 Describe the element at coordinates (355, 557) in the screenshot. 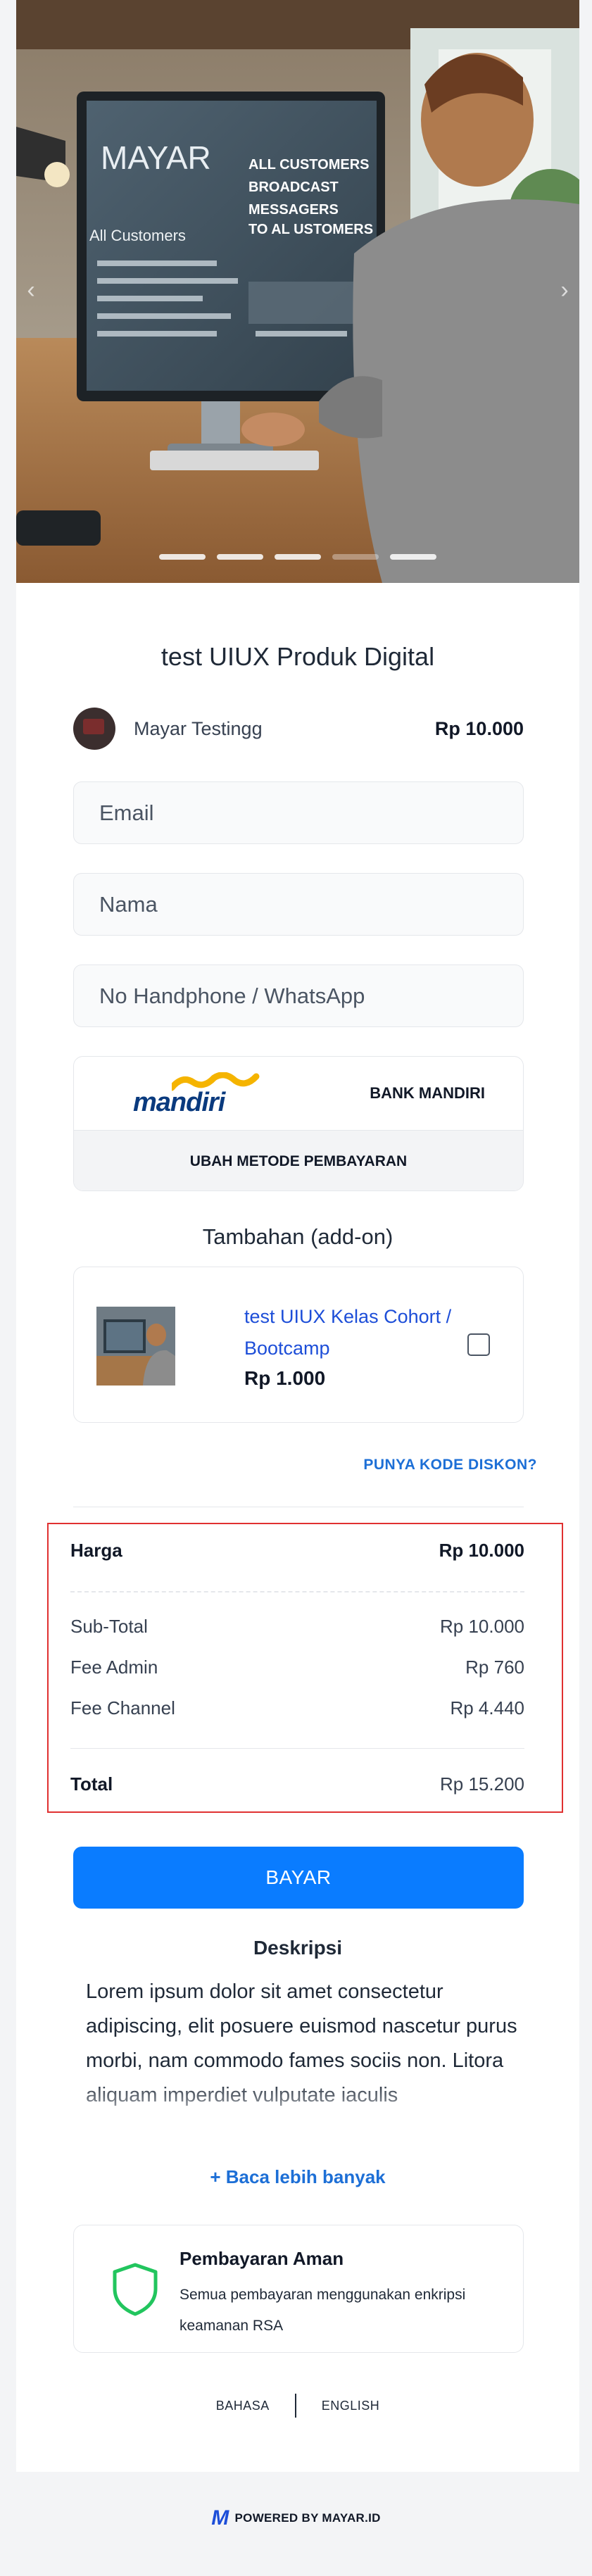

I see `carousel-dot-active` at that location.